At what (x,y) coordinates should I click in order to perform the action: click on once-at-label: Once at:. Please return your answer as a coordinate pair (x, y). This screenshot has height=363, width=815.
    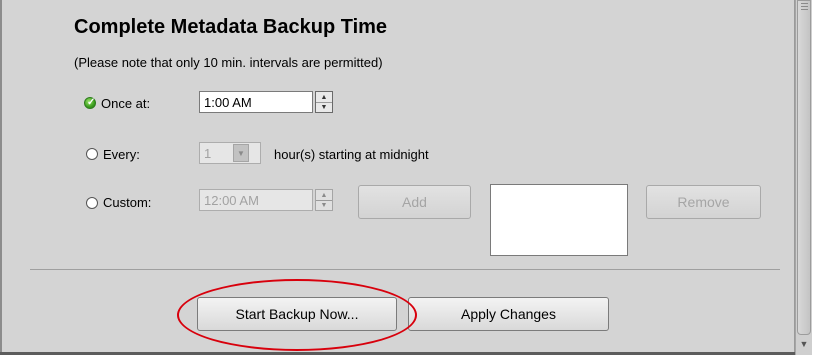
    Looking at the image, I should click on (126, 103).